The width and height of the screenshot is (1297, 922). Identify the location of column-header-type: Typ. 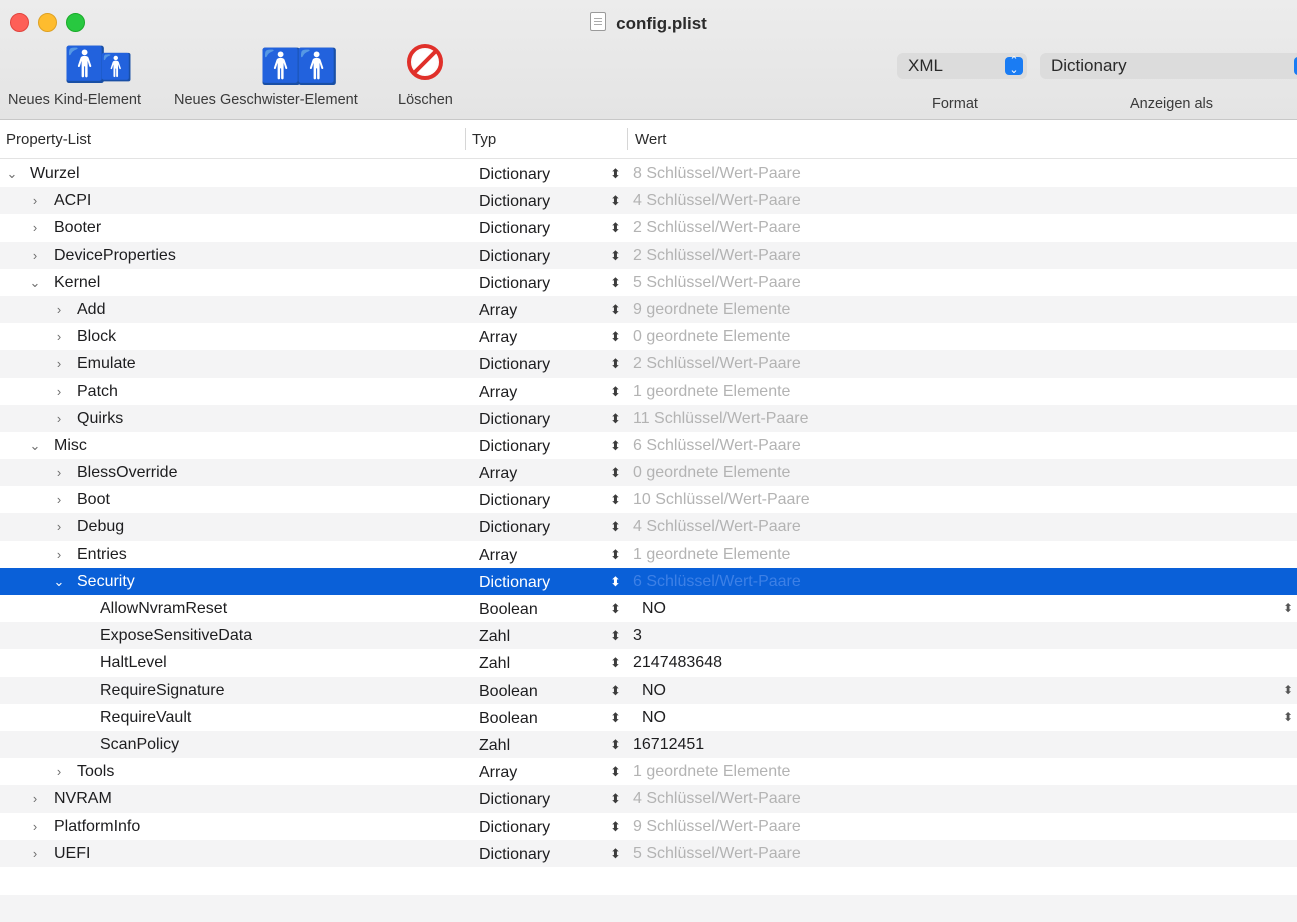
(484, 139).